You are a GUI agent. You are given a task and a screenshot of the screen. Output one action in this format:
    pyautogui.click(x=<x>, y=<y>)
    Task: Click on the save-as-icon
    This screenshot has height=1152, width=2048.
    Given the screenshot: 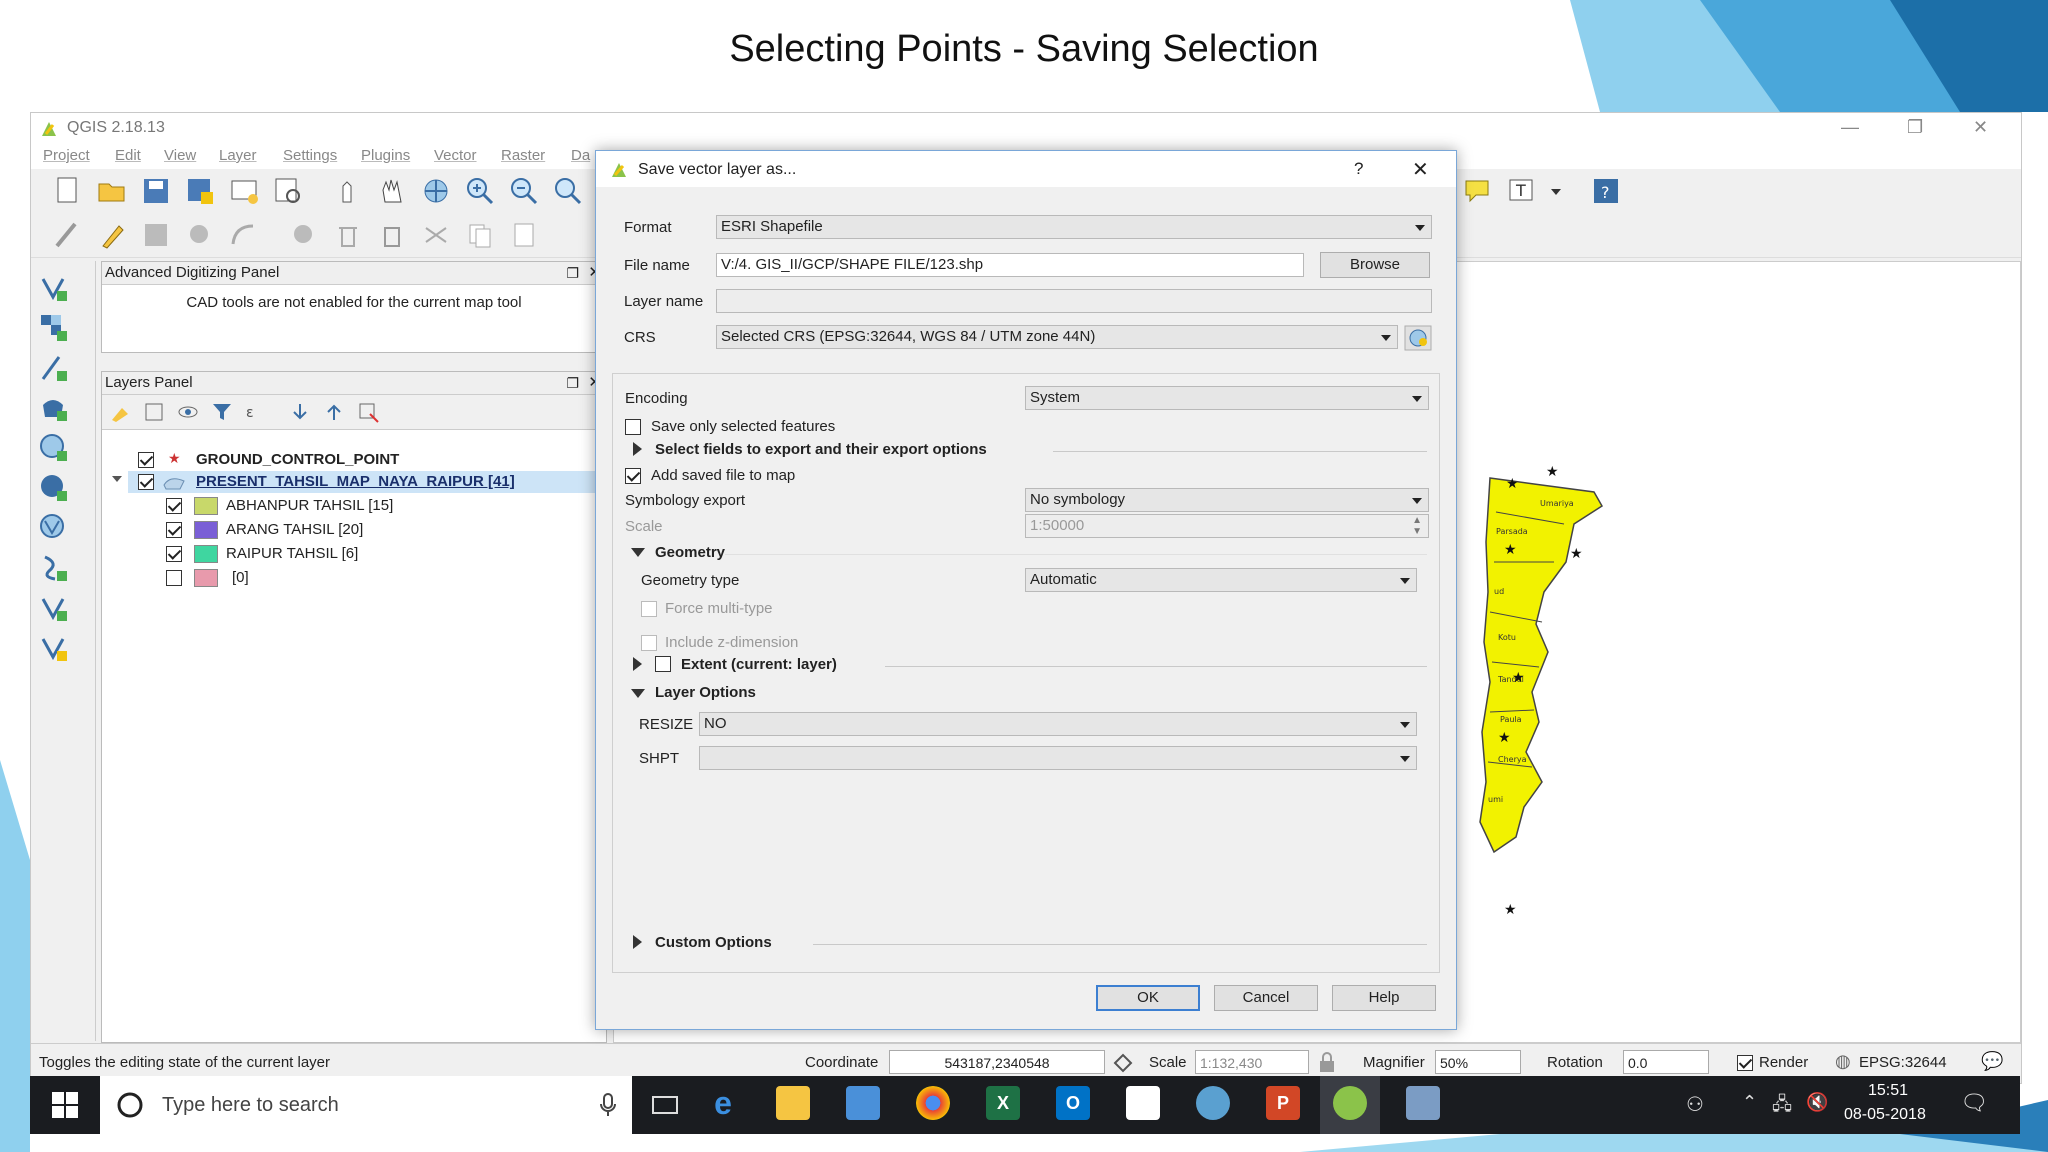 What is the action you would take?
    pyautogui.click(x=200, y=191)
    